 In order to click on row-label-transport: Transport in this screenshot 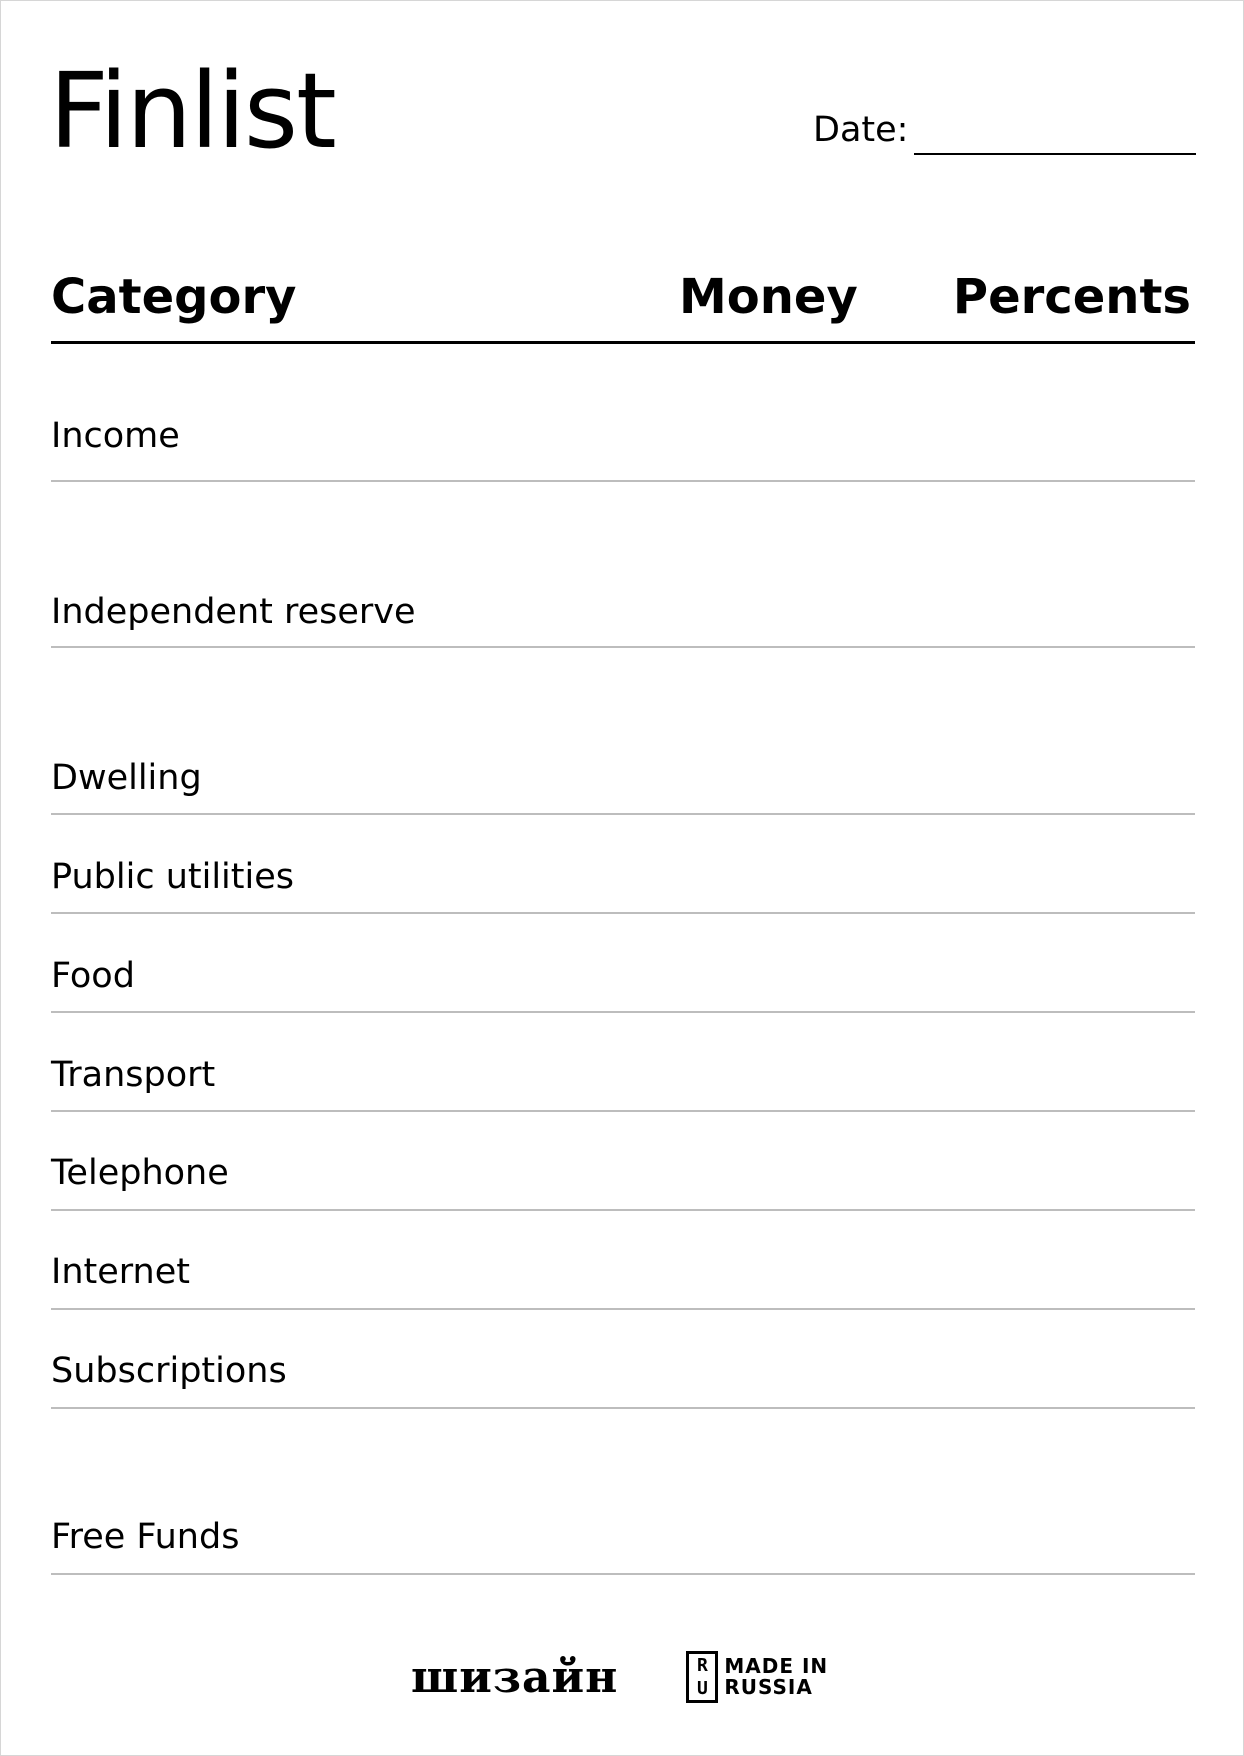, I will do `click(133, 1075)`.